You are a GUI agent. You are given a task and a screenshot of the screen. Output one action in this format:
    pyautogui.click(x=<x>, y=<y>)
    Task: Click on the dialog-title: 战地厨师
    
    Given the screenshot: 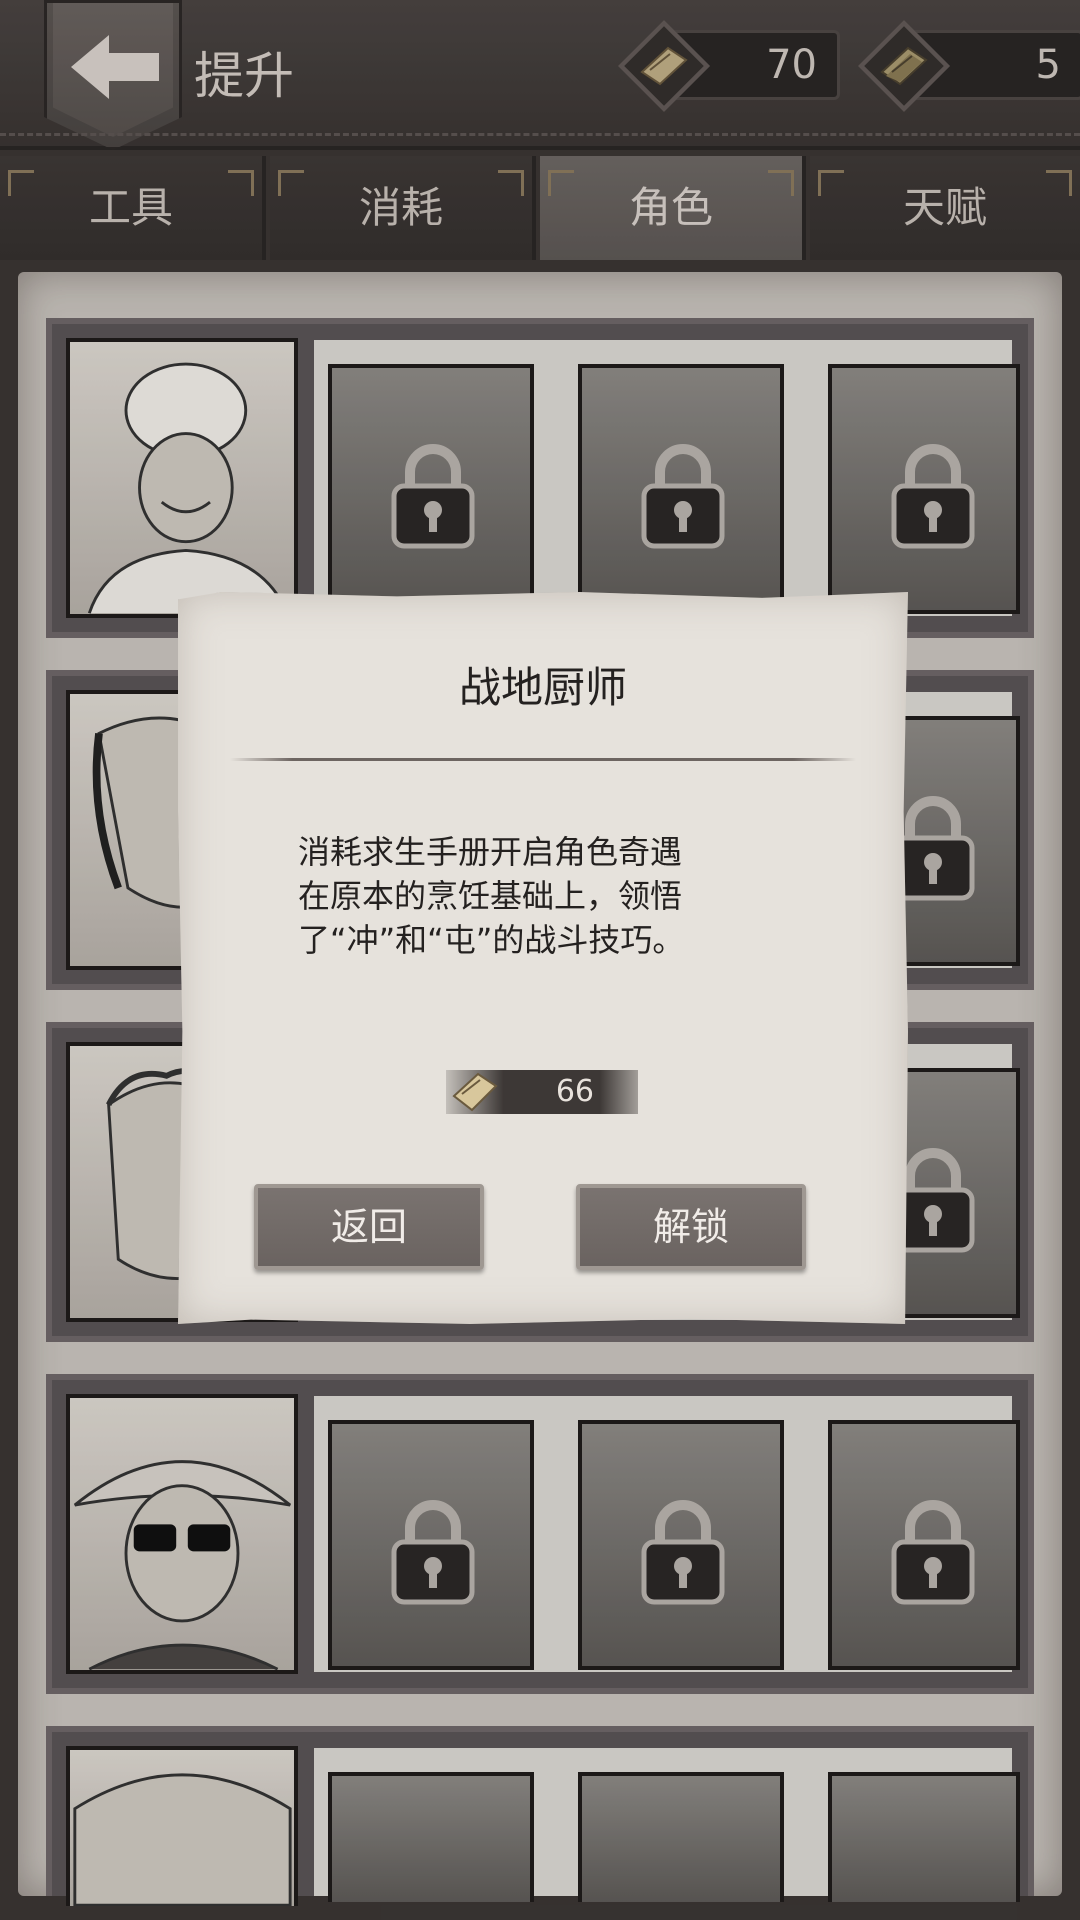 What is the action you would take?
    pyautogui.click(x=542, y=687)
    